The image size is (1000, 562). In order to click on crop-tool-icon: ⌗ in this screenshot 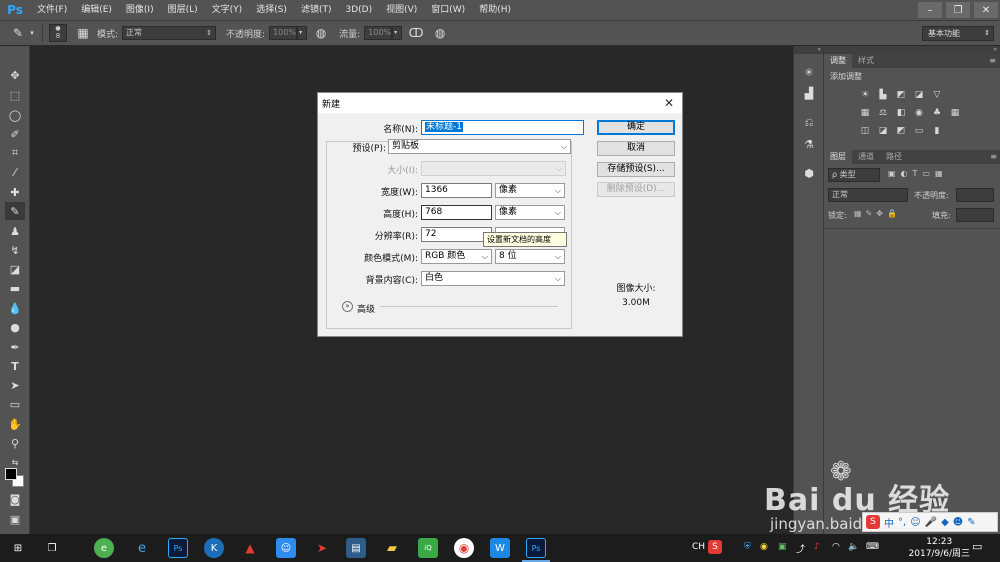, I will do `click(15, 153)`.